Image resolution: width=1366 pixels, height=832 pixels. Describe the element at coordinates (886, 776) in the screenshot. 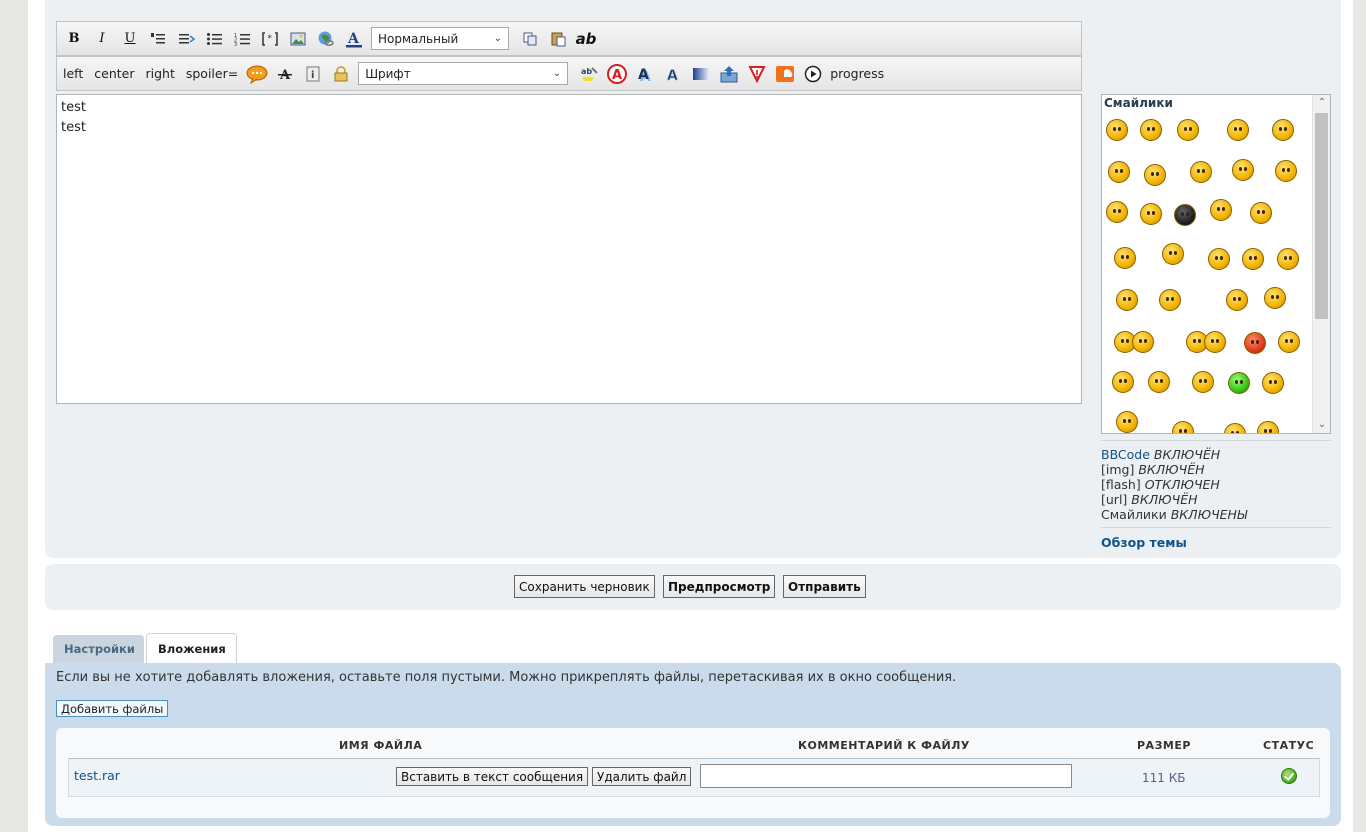

I see `file-comment-input` at that location.